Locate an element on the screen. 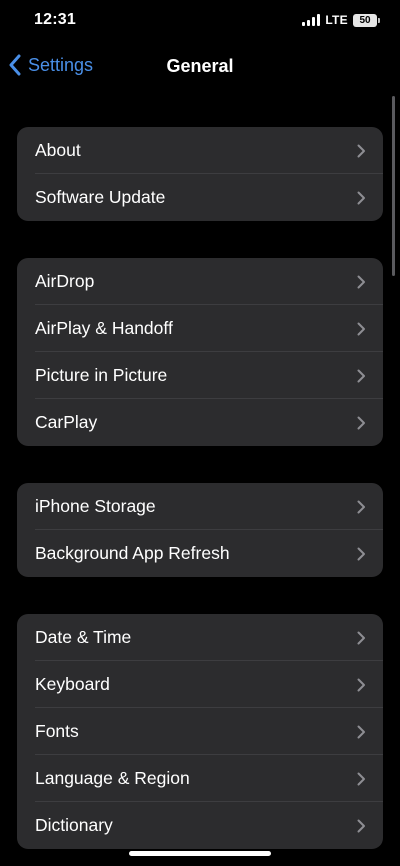  row-dictionary: Dictionary is located at coordinates (200, 825).